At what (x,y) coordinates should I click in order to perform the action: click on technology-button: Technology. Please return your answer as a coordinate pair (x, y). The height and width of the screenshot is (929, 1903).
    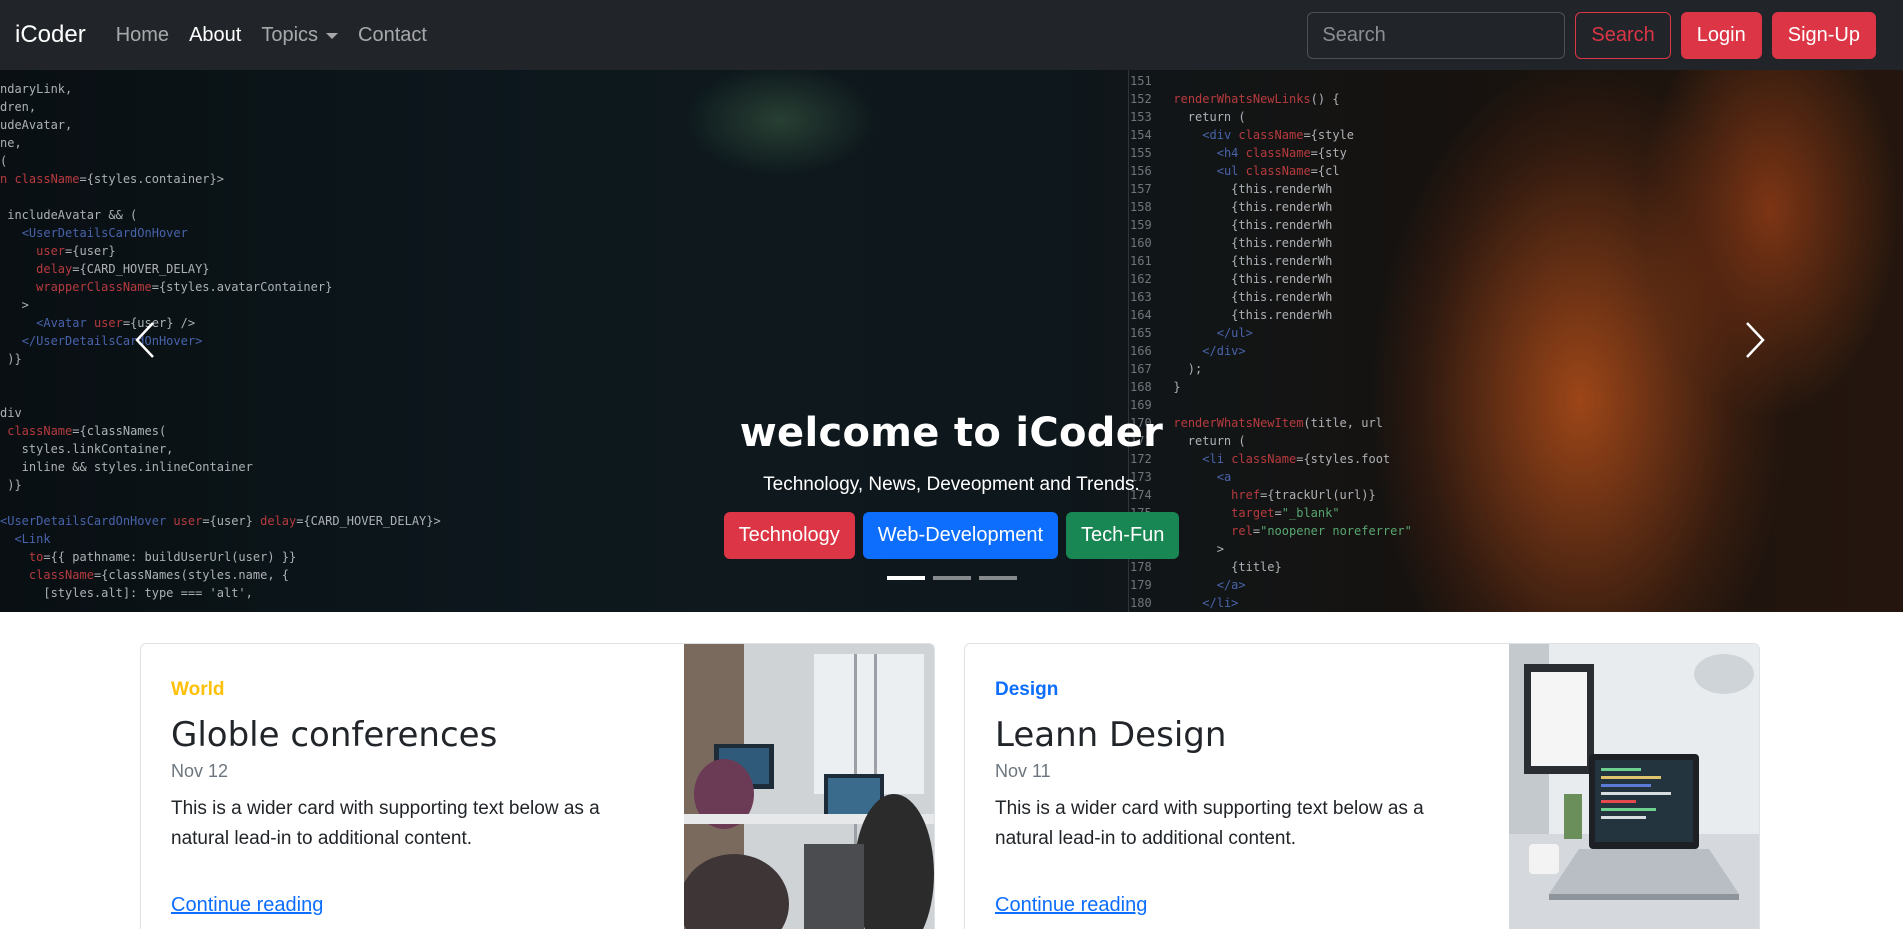
    Looking at the image, I should click on (789, 535).